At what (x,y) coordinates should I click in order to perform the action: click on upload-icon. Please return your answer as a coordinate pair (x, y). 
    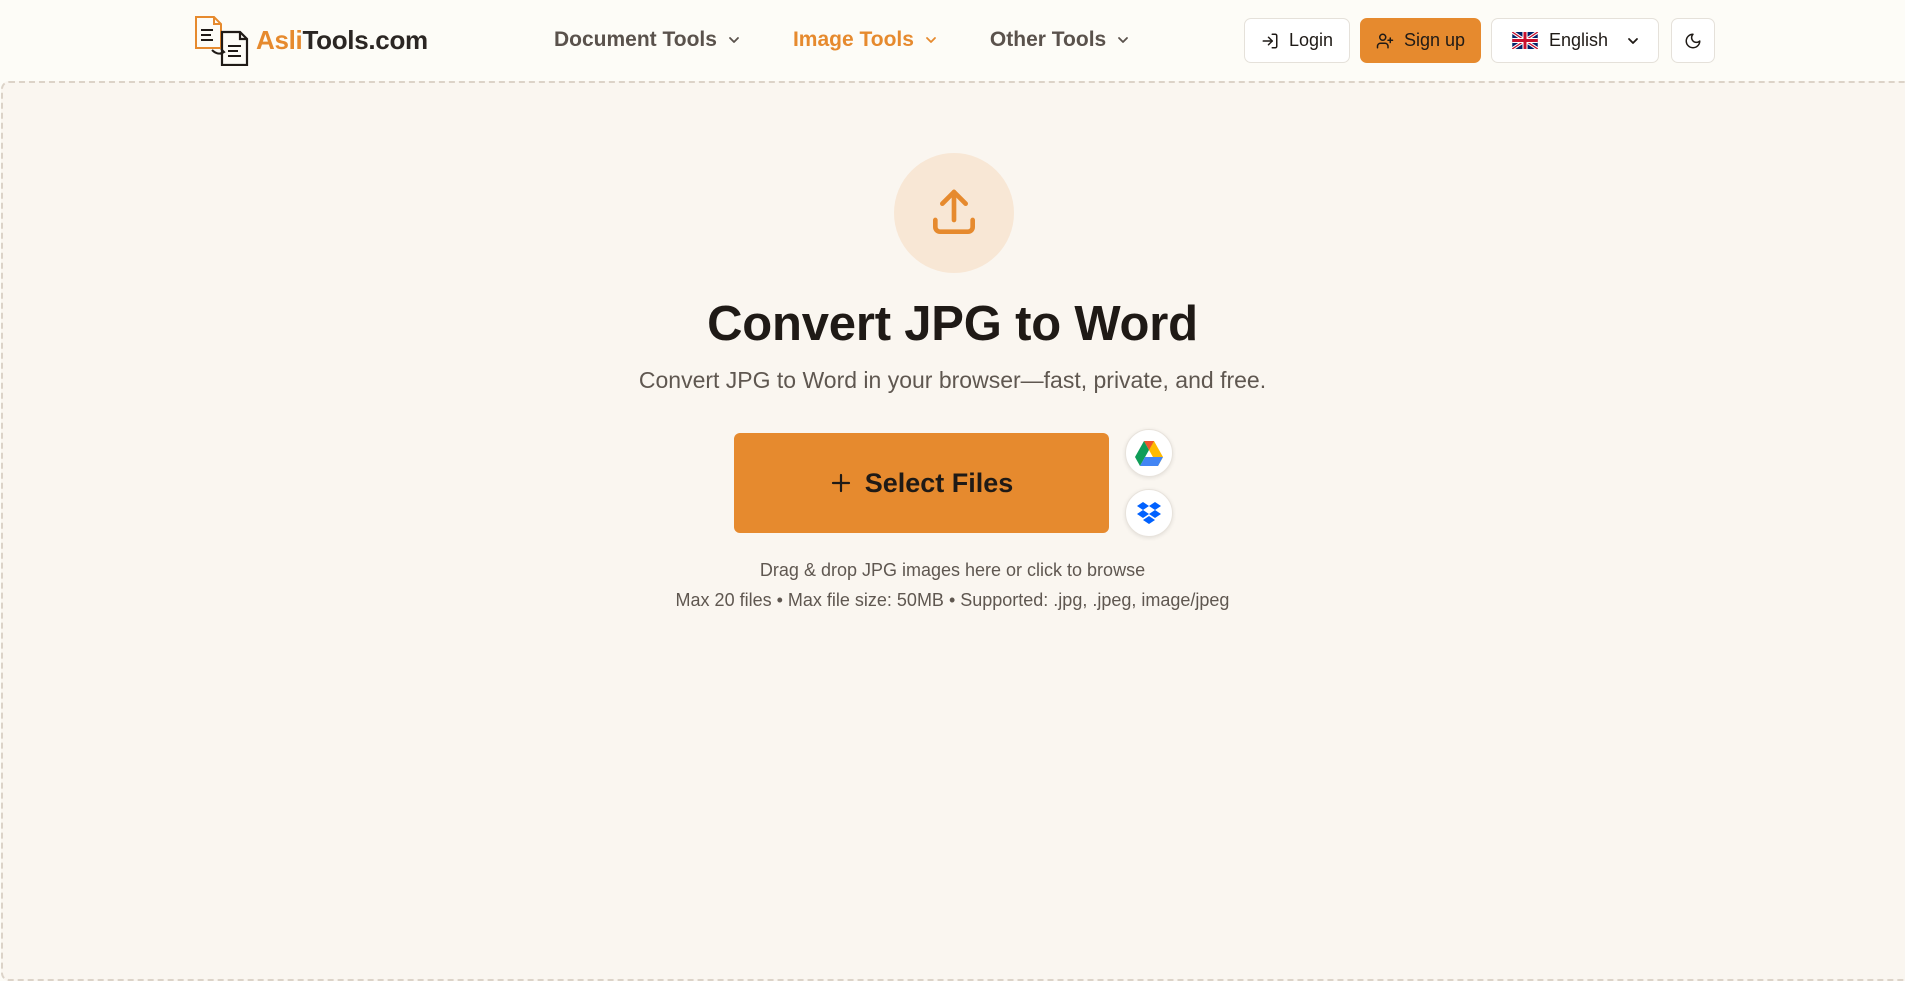
    Looking at the image, I should click on (954, 212).